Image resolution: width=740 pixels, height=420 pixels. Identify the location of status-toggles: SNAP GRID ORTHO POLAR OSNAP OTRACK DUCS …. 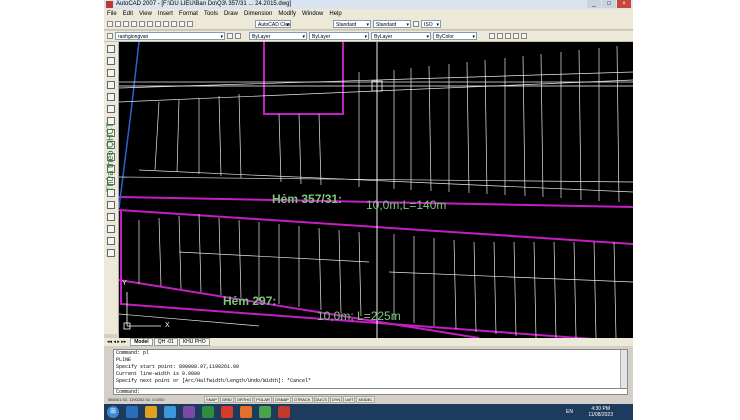
(289, 399).